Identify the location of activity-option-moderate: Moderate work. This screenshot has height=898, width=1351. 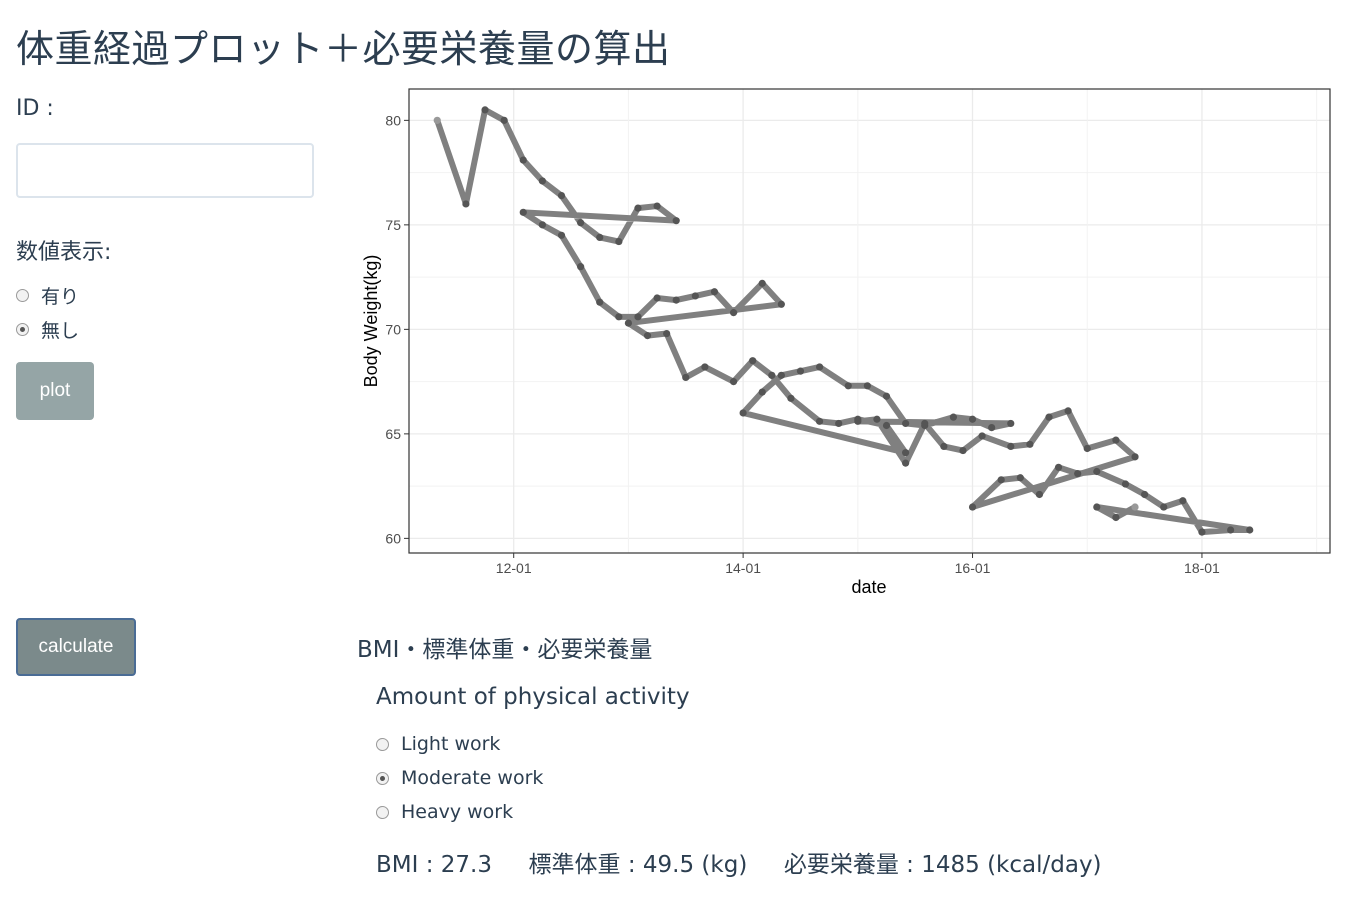
(459, 778).